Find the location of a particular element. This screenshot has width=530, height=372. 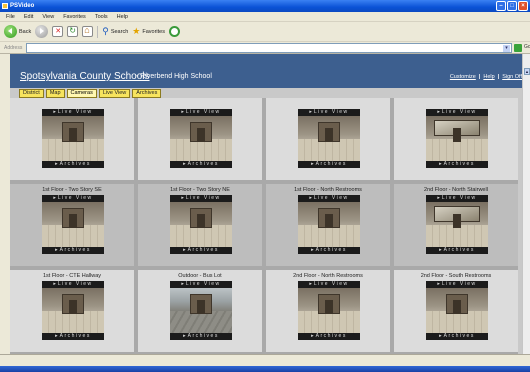

stop-button is located at coordinates (58, 31).